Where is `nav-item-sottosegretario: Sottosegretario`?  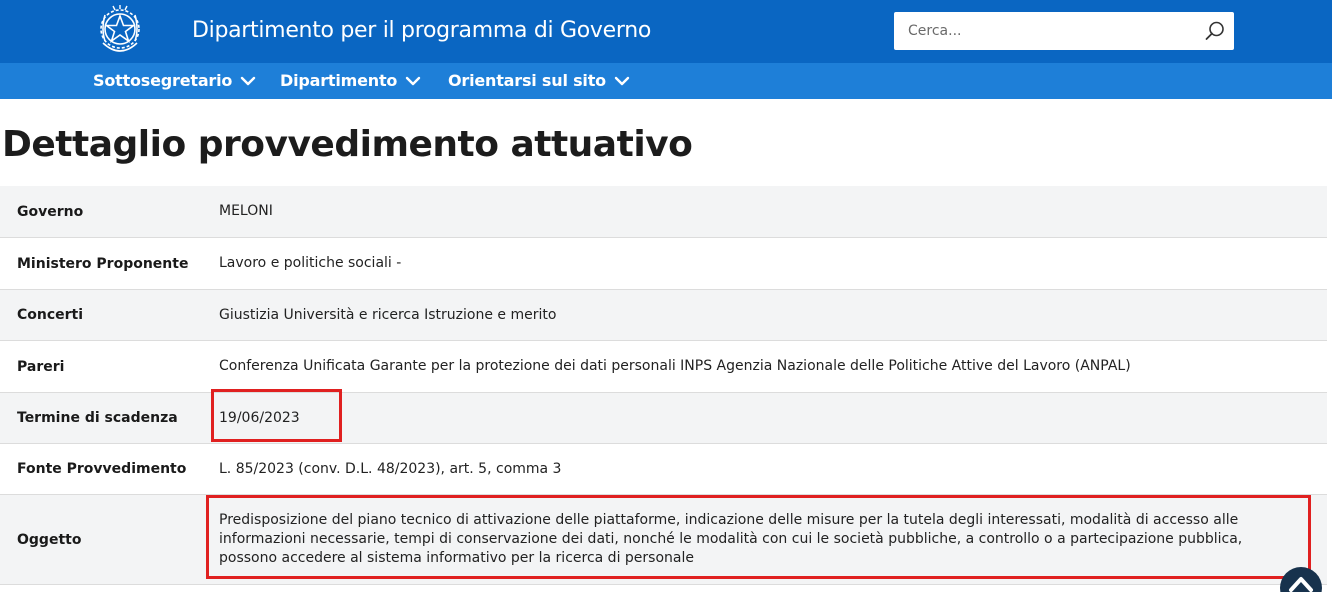 nav-item-sottosegretario: Sottosegretario is located at coordinates (174, 80).